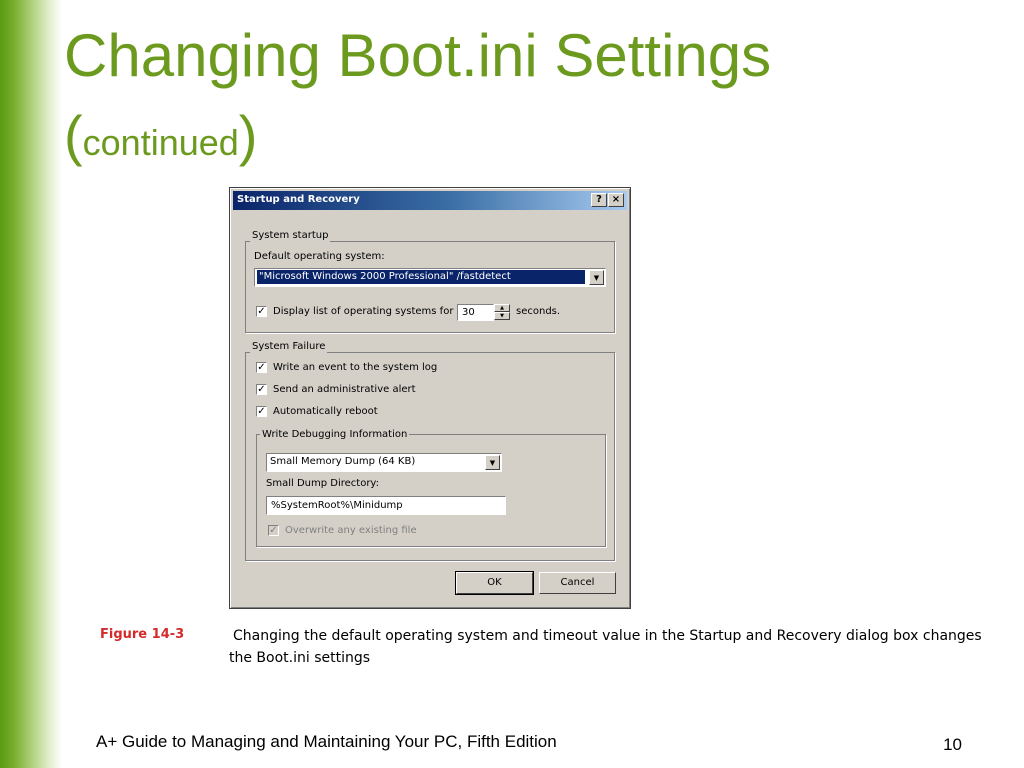  What do you see at coordinates (261, 367) in the screenshot?
I see `write-event-checkbox: ✓` at bounding box center [261, 367].